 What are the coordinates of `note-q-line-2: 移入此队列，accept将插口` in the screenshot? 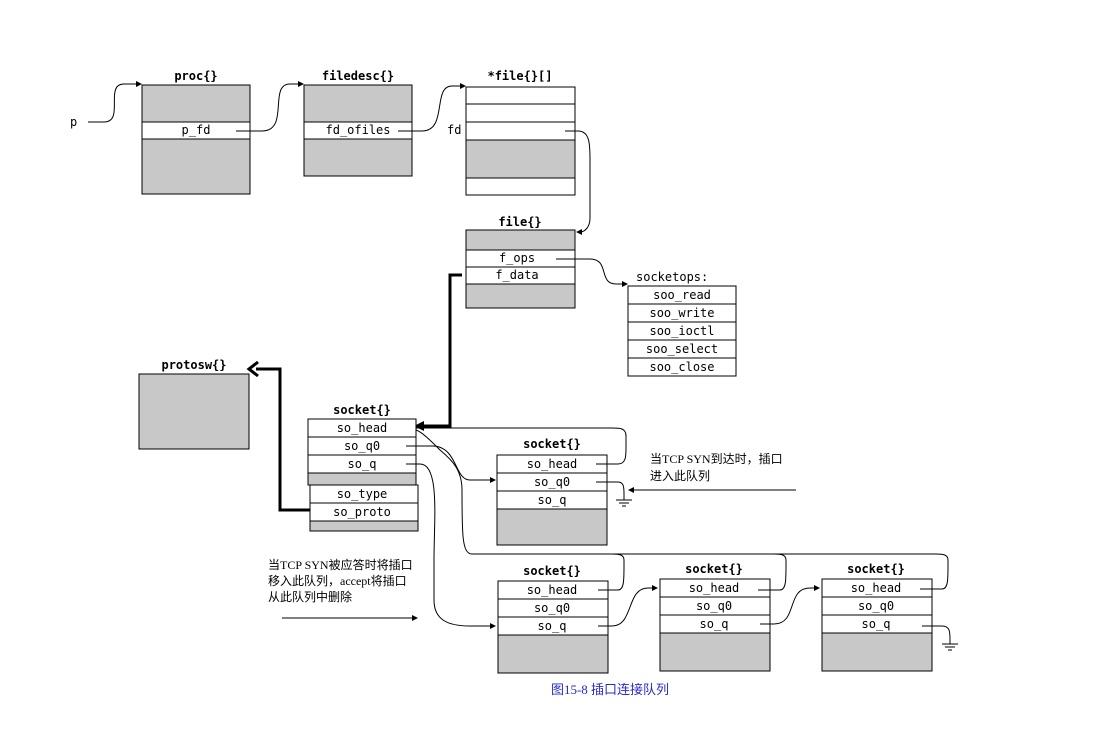 It's located at (337, 580).